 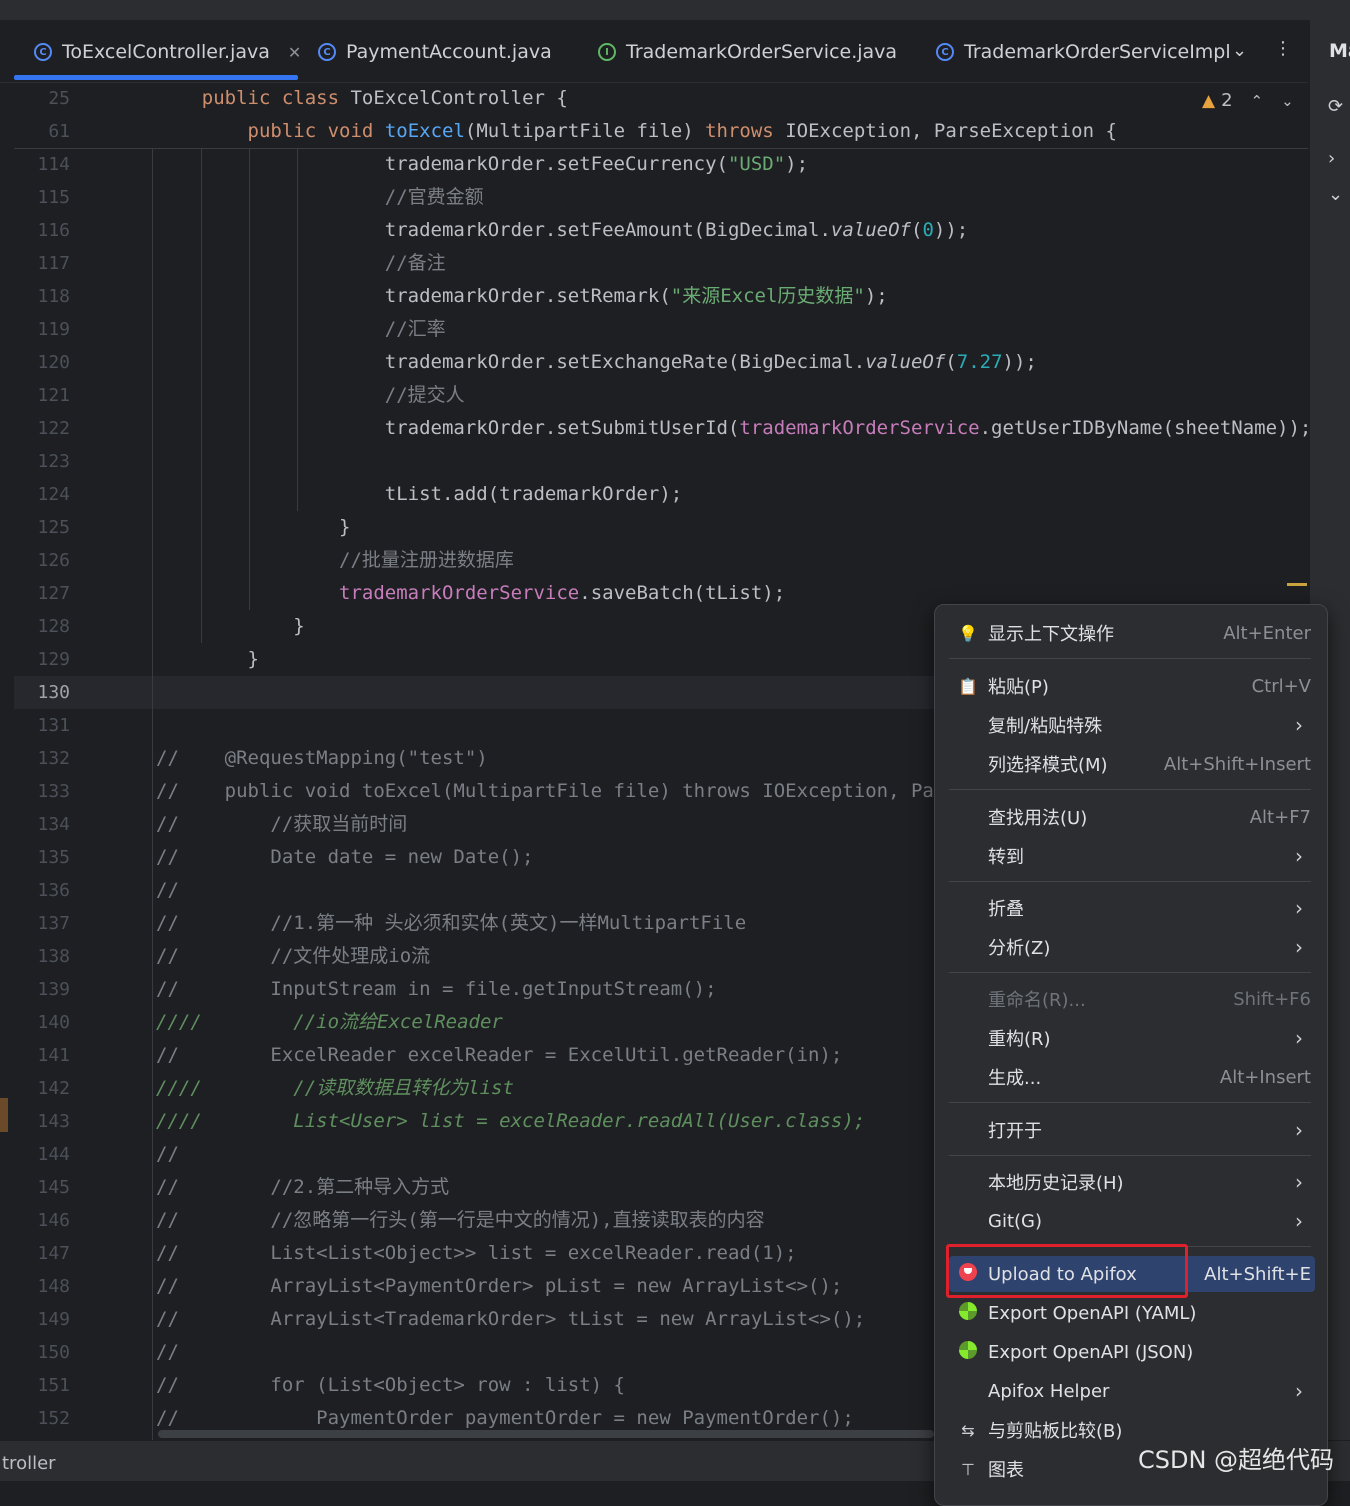 I want to click on menu-item: 生成... Alt+Insert, so click(x=1132, y=1077).